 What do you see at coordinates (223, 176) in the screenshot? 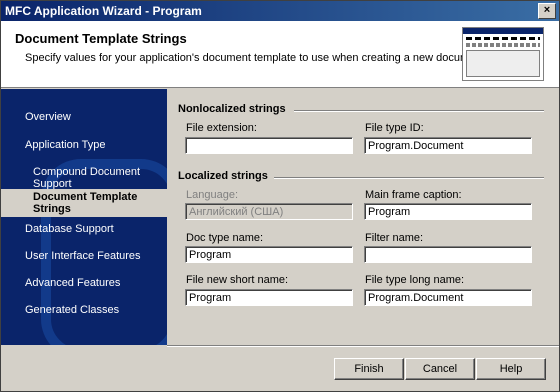
I see `localized-heading: Localized strings` at bounding box center [223, 176].